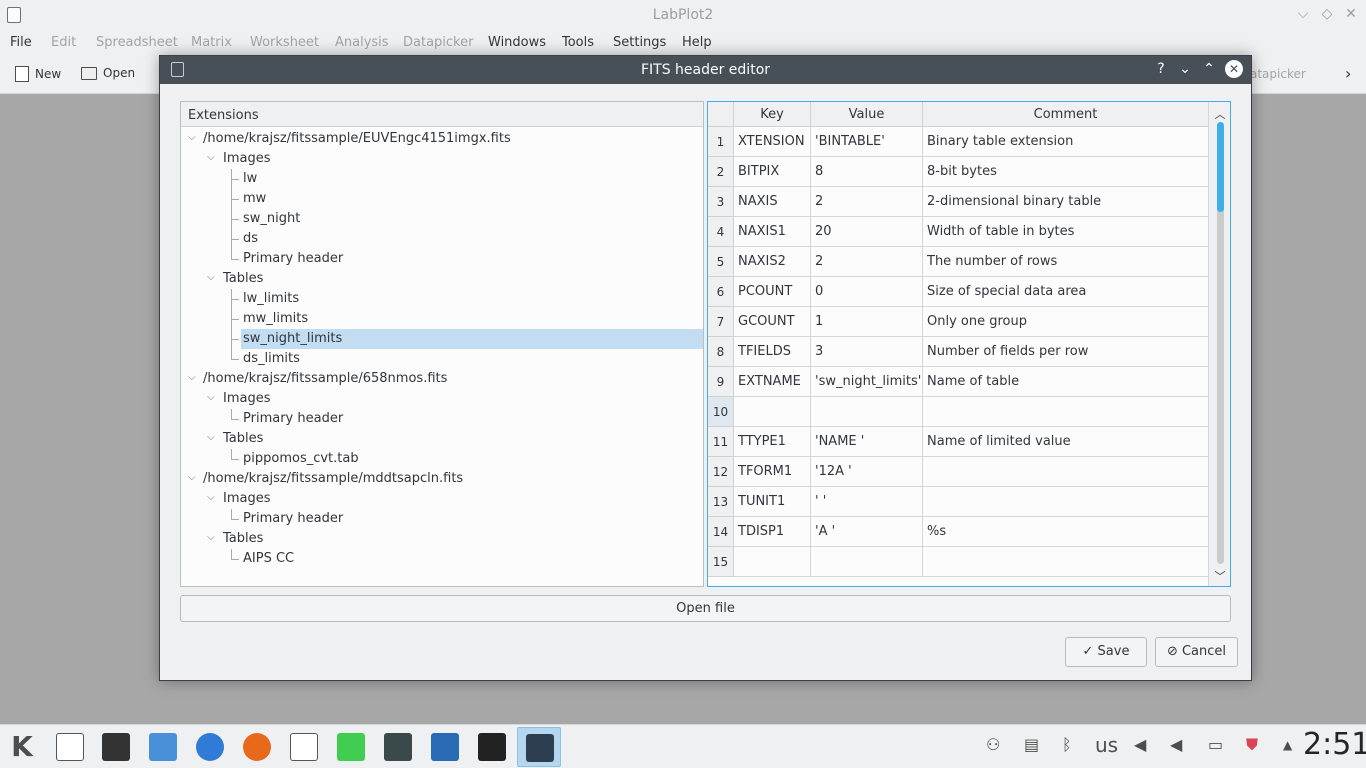 The height and width of the screenshot is (768, 1366). Describe the element at coordinates (721, 322) in the screenshot. I see `row-number: 7` at that location.